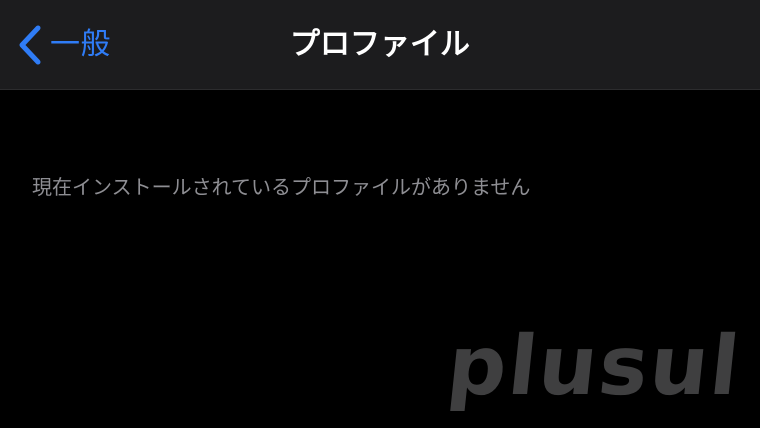 Image resolution: width=760 pixels, height=428 pixels. I want to click on page-title: プロファイル, so click(380, 44).